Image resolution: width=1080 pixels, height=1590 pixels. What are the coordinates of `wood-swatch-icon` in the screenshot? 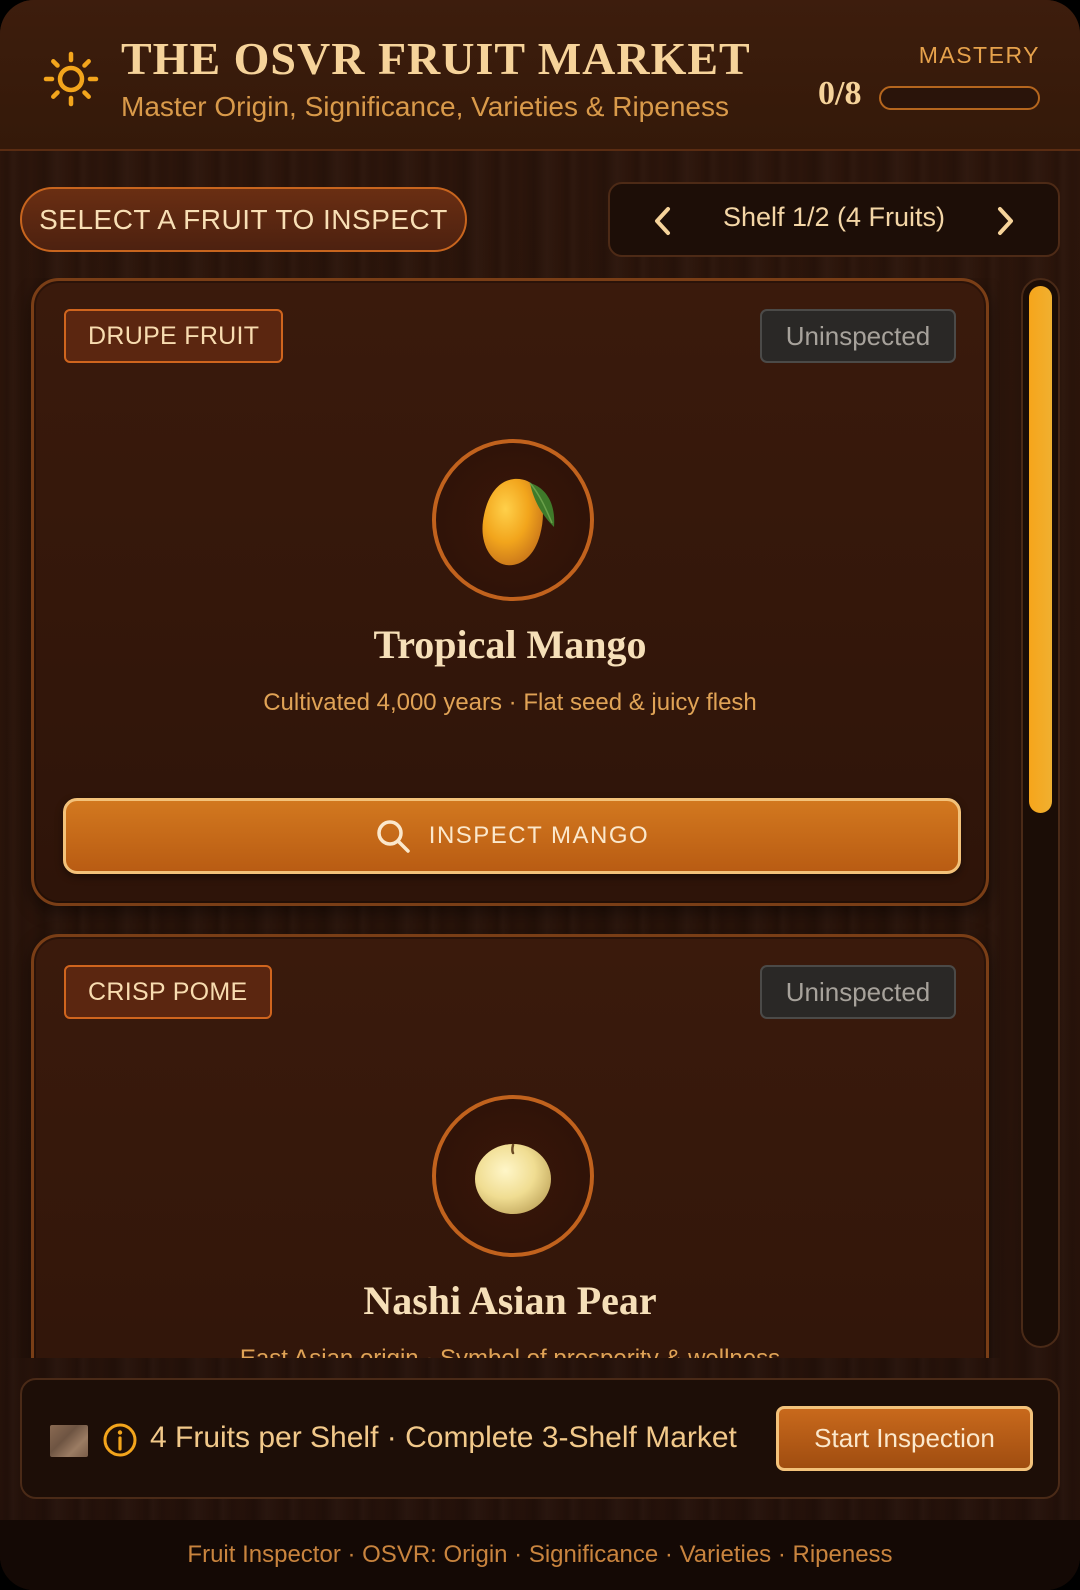 It's located at (69, 1441).